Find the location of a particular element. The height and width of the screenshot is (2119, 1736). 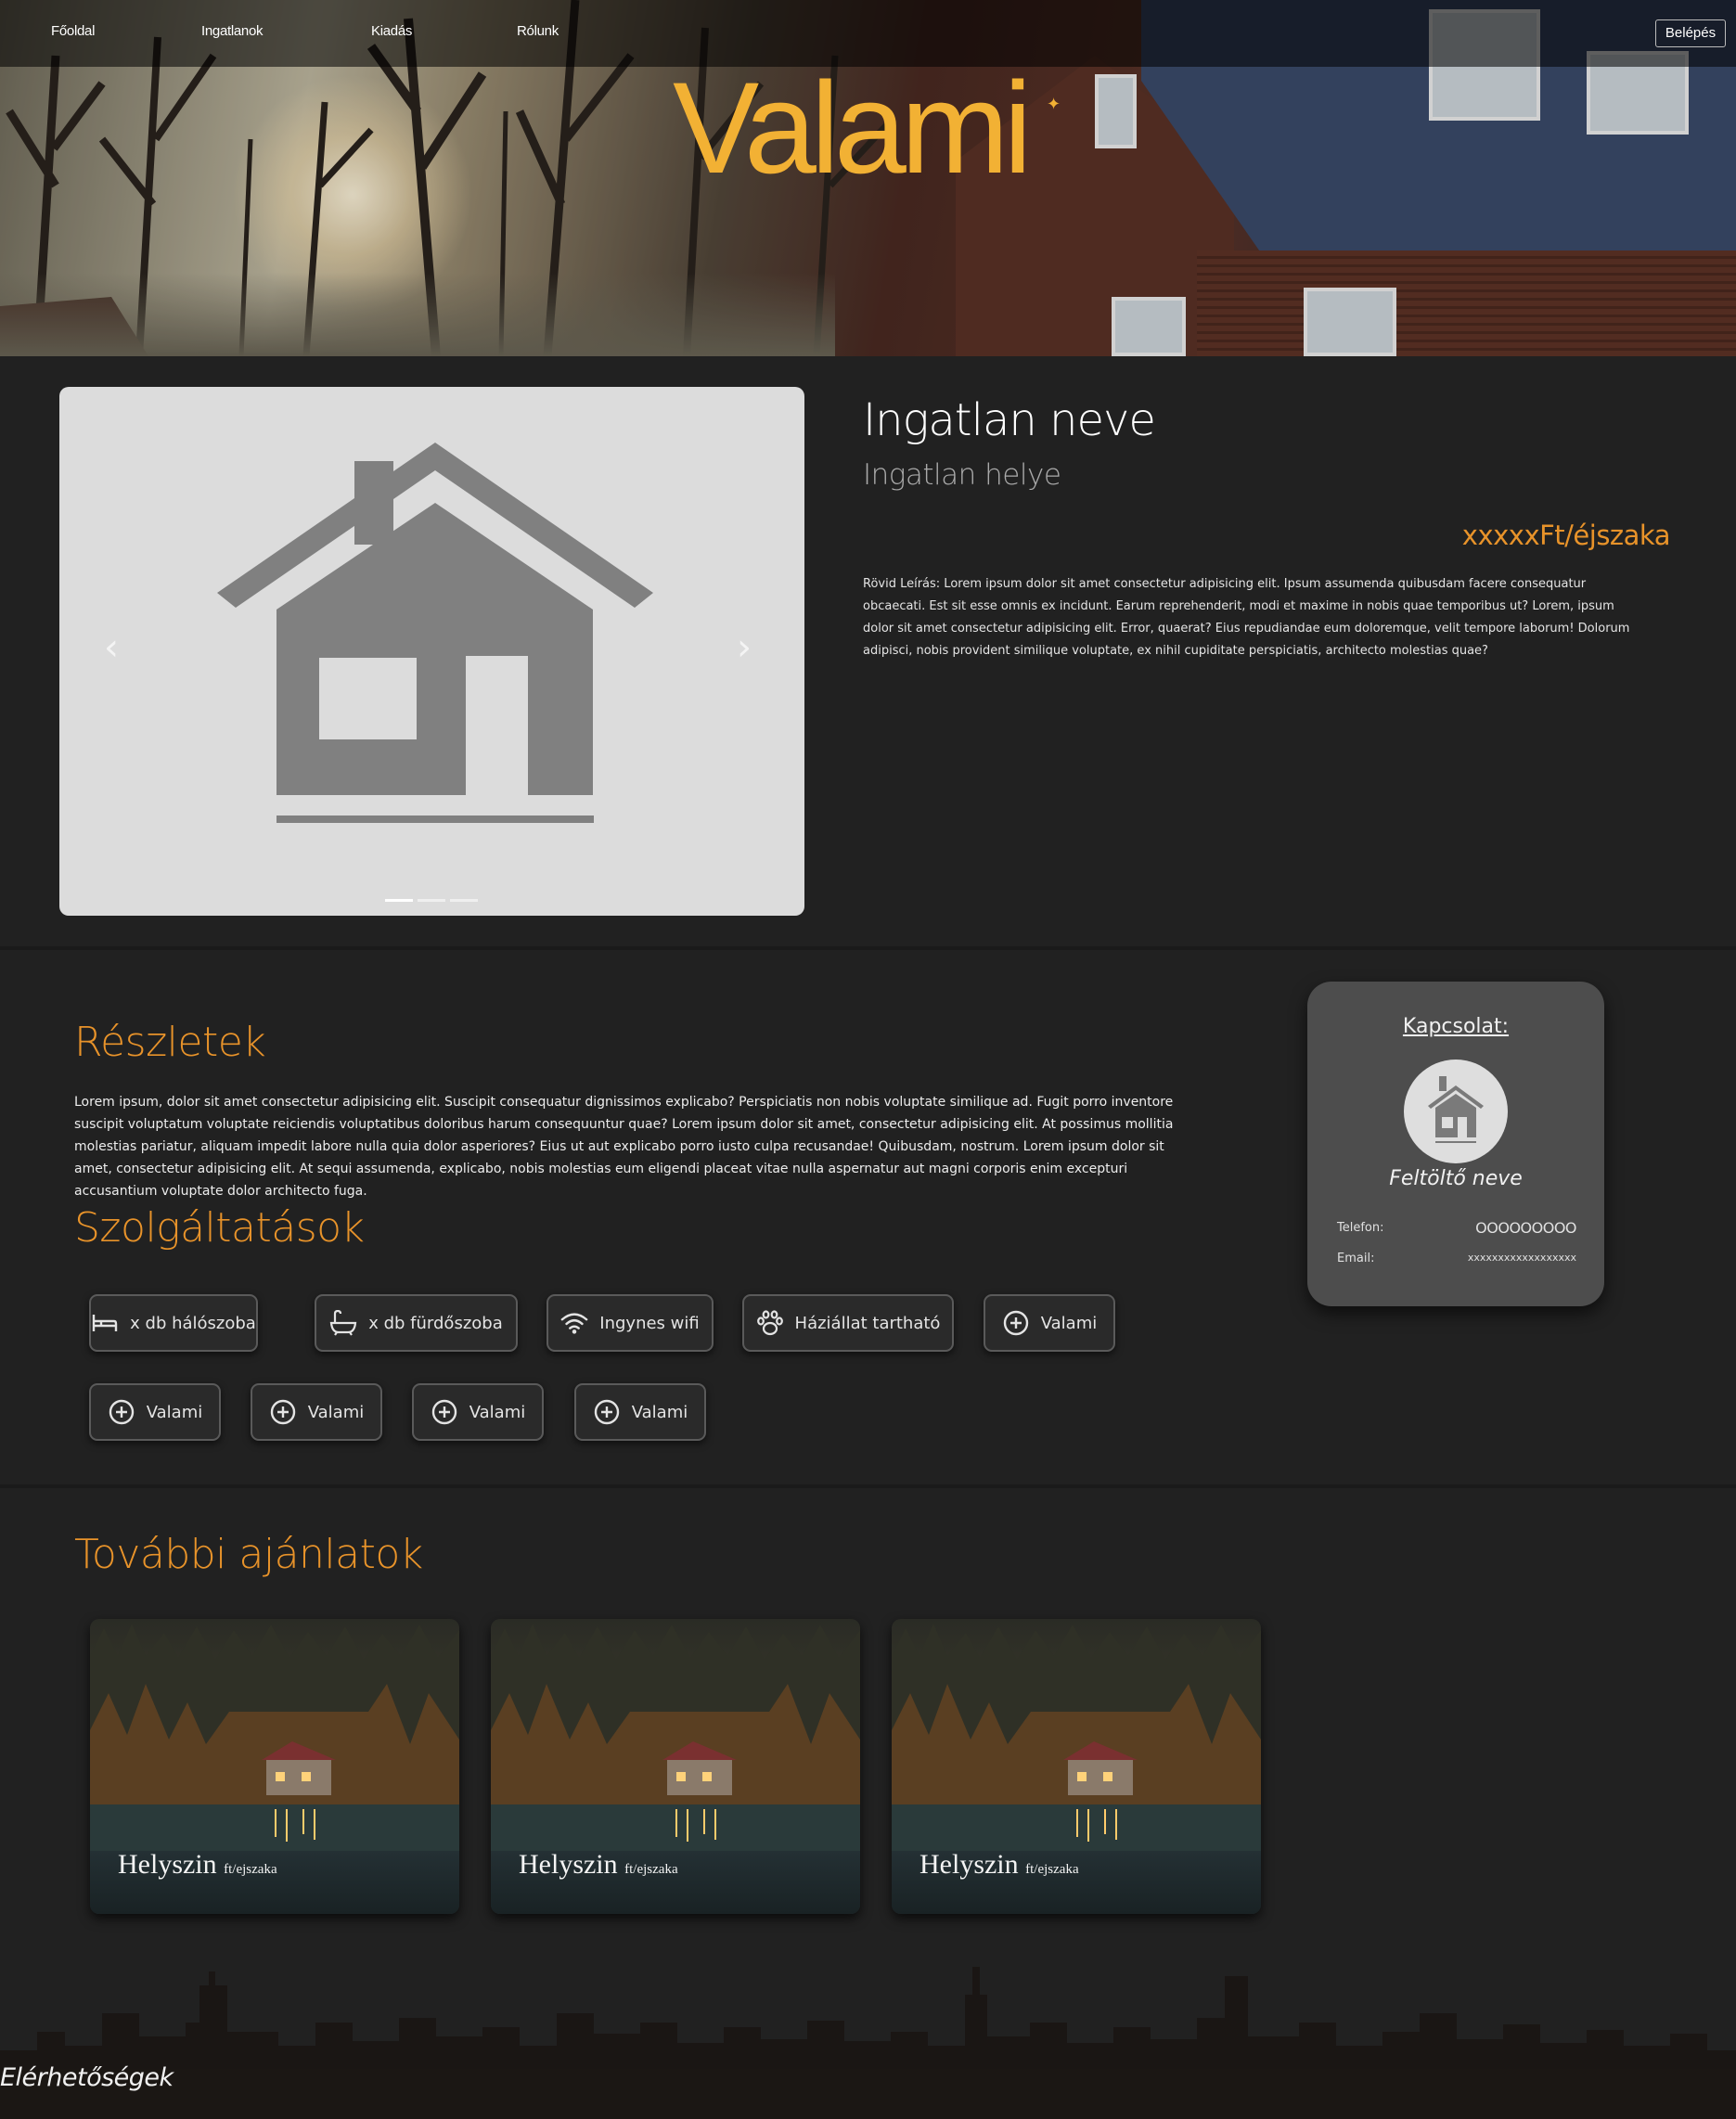

email-value: xxxxxxxxxxxxxxxxxx is located at coordinates (1522, 1258).